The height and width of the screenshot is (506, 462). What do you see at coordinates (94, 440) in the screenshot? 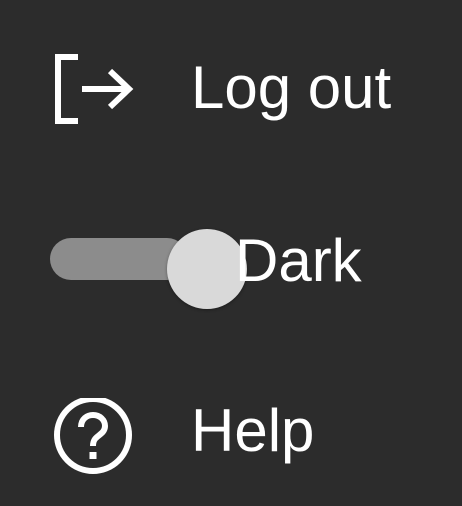
I see `help-circle-icon` at bounding box center [94, 440].